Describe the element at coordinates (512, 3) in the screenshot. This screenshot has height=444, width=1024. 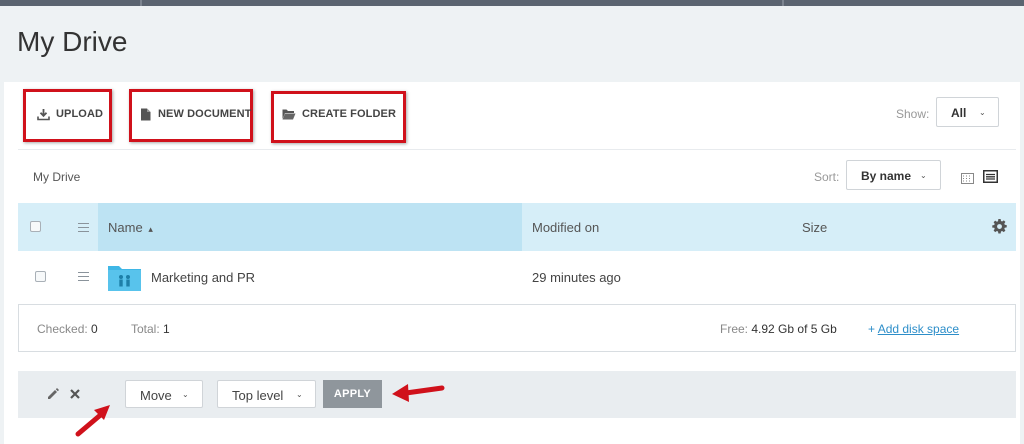
I see `top-navigation-strip` at that location.